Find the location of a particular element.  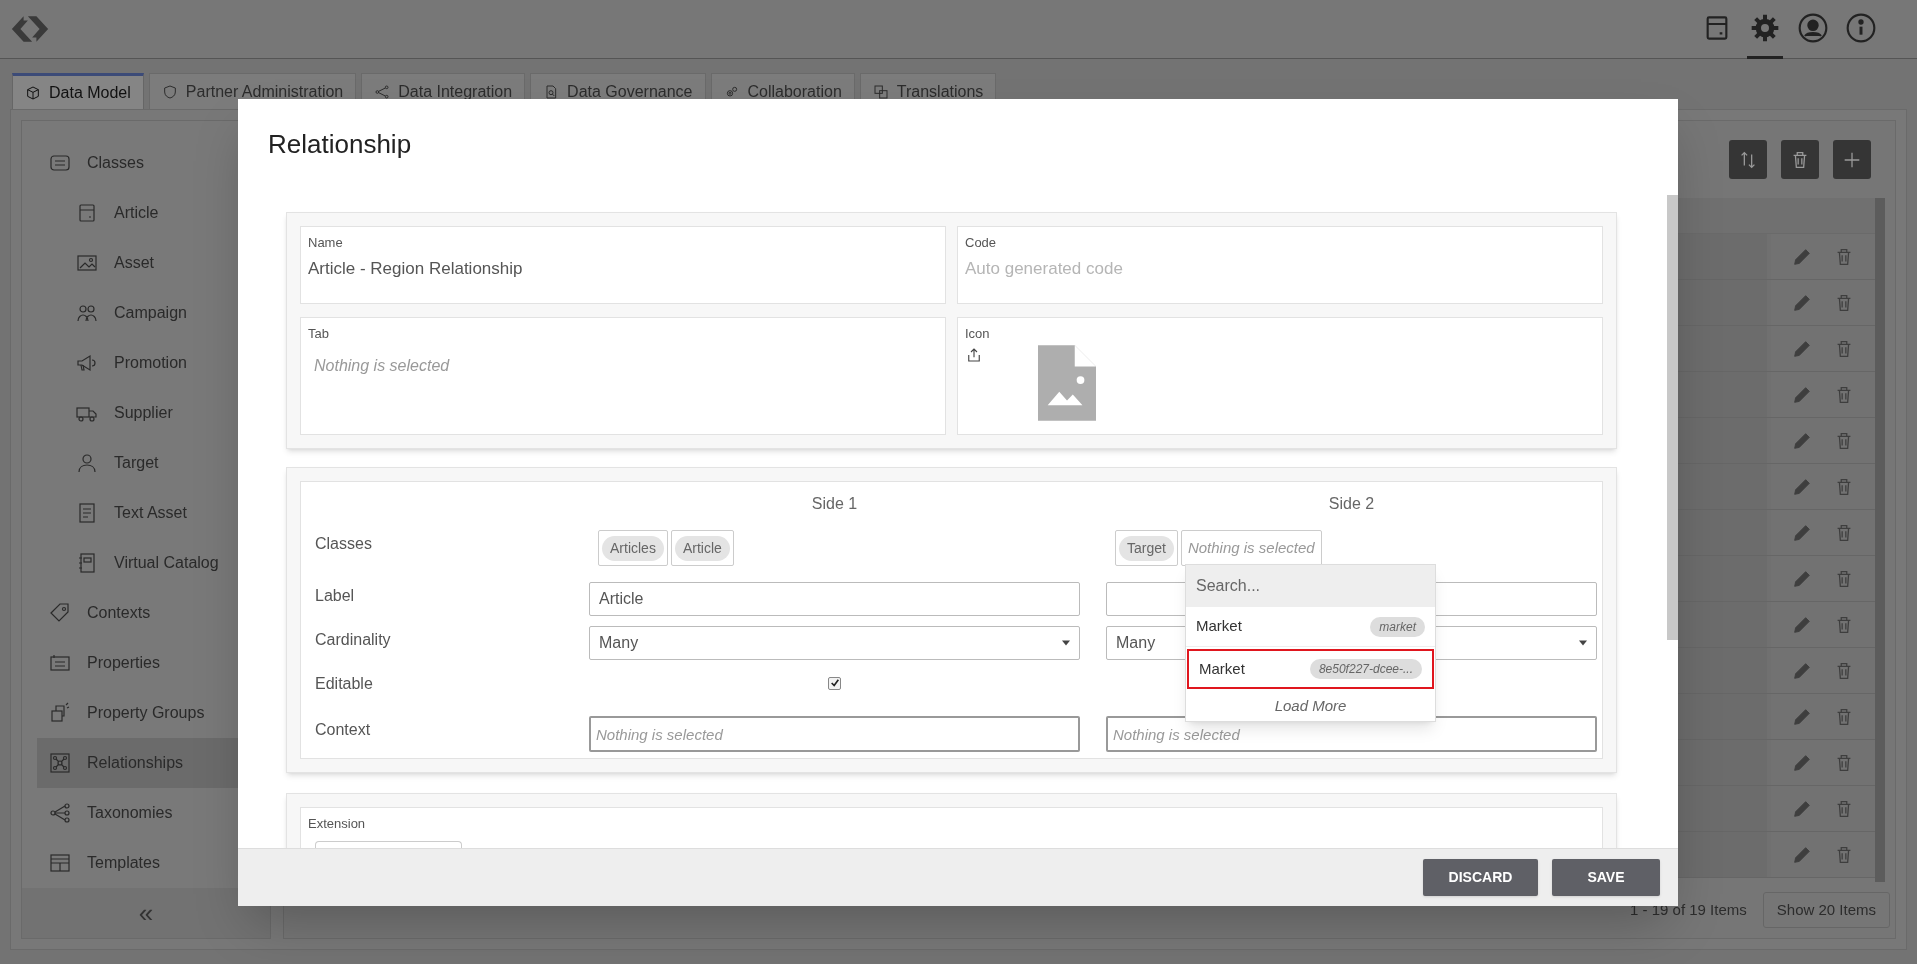

option-label: Market is located at coordinates (1222, 668).